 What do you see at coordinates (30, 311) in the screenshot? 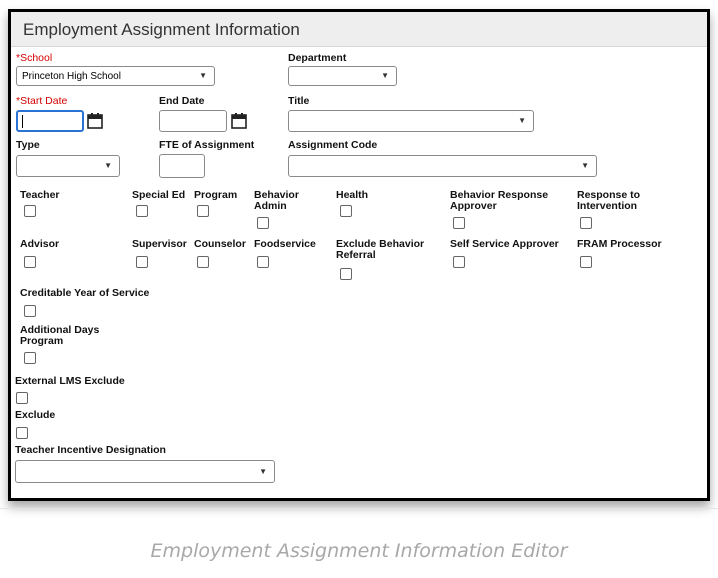
I see `creditable-year-checkbox` at bounding box center [30, 311].